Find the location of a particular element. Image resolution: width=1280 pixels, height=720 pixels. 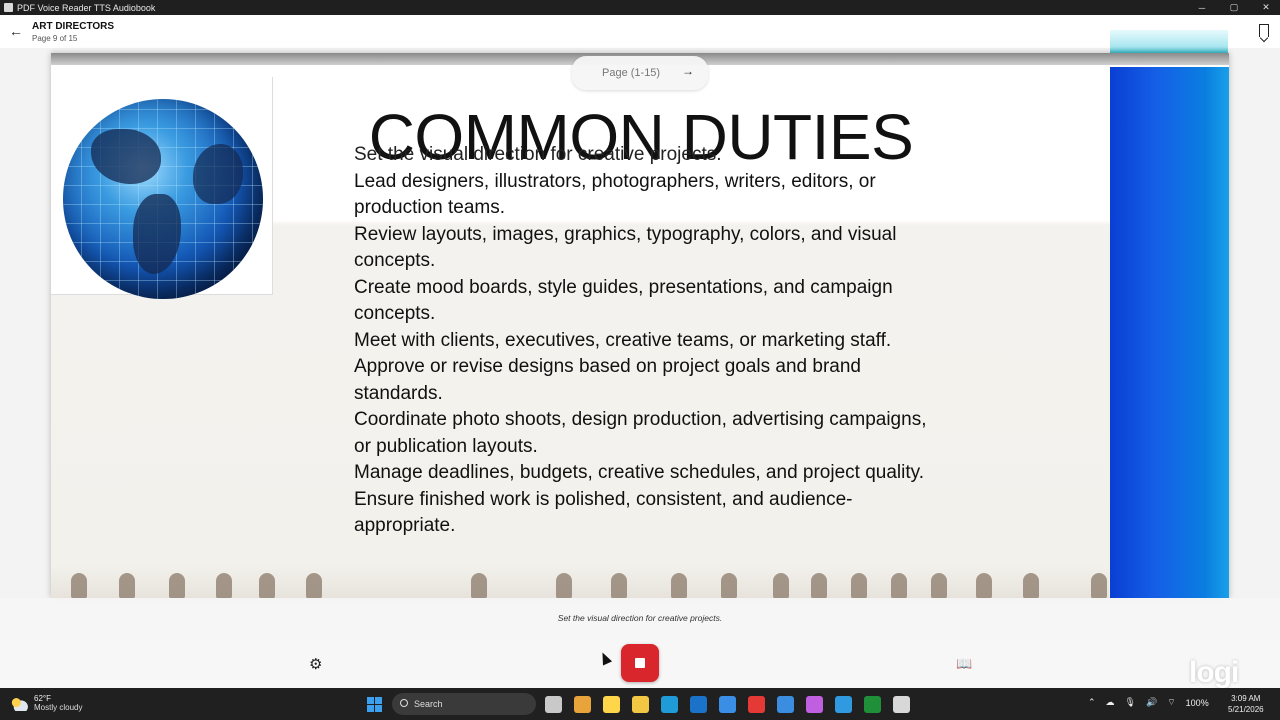

onedrive-icon: ☁ is located at coordinates (1110, 702).